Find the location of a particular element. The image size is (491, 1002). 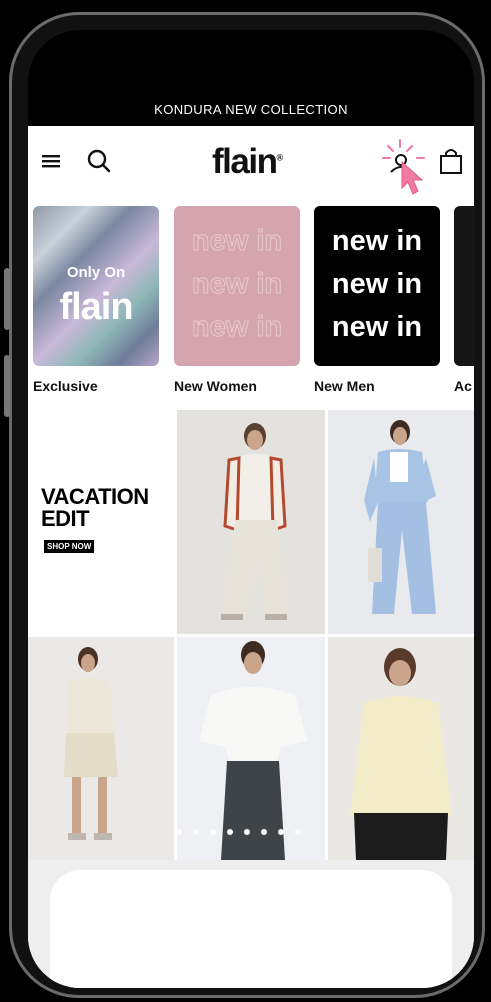

story-new-women: new in new in new in New Women is located at coordinates (237, 300).